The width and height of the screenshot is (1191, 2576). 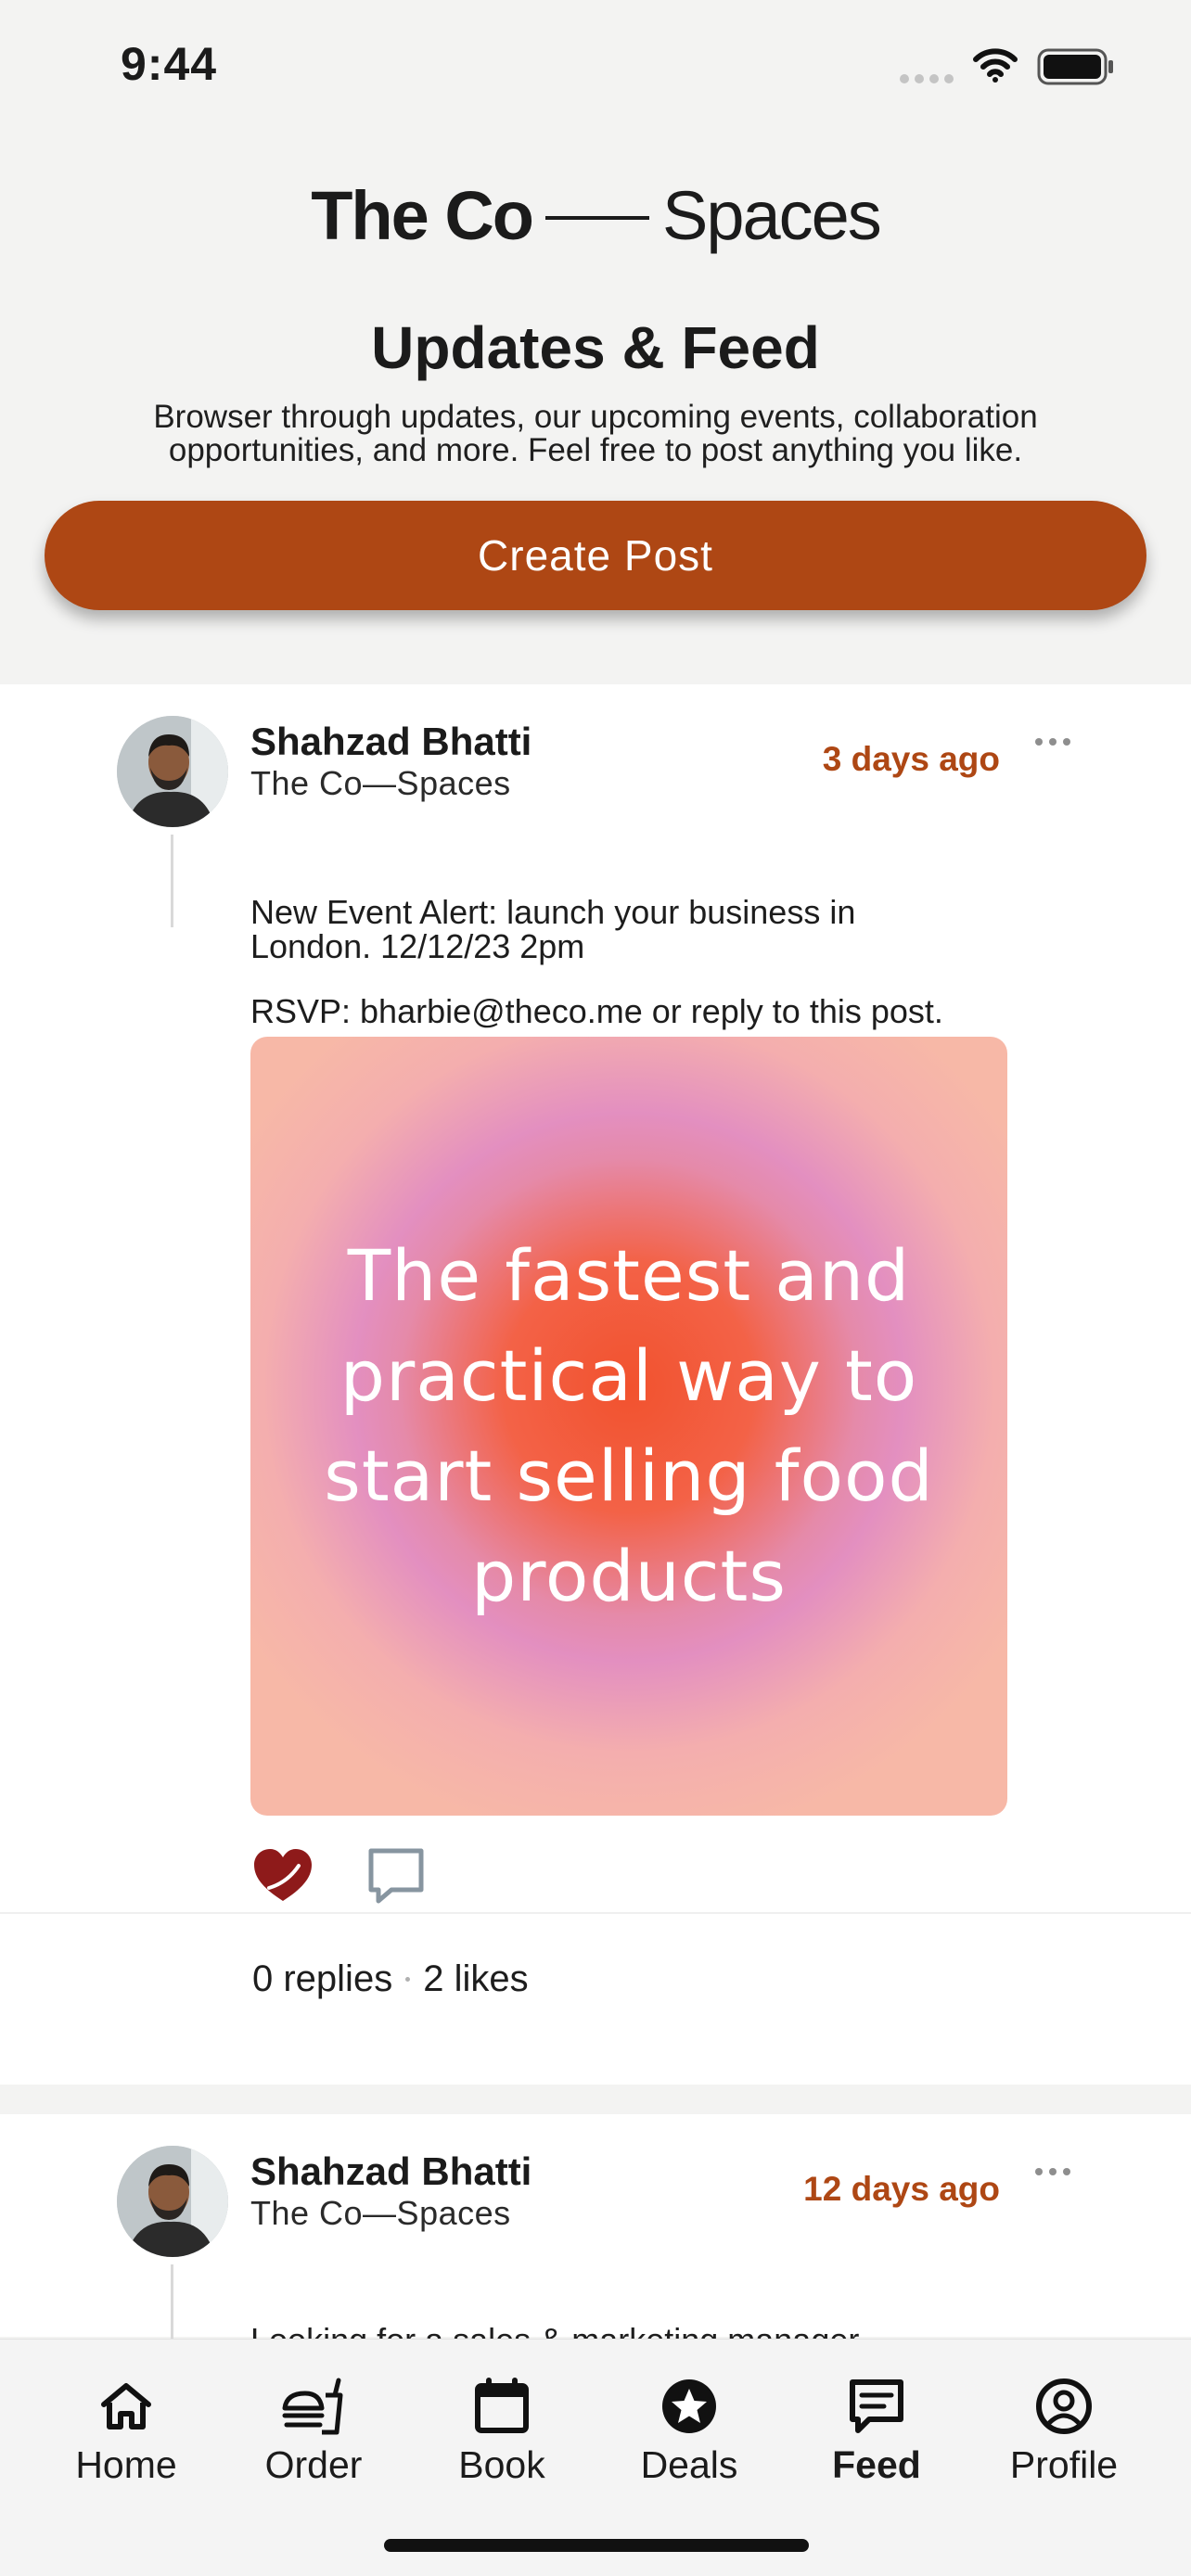 I want to click on cellular-signal-icon, so click(x=927, y=79).